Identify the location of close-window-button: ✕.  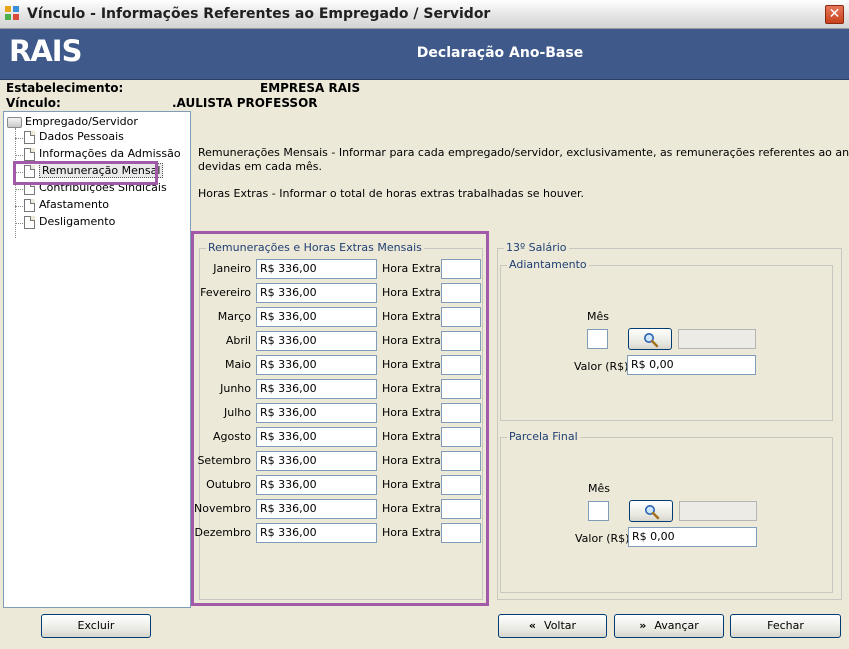
(834, 14).